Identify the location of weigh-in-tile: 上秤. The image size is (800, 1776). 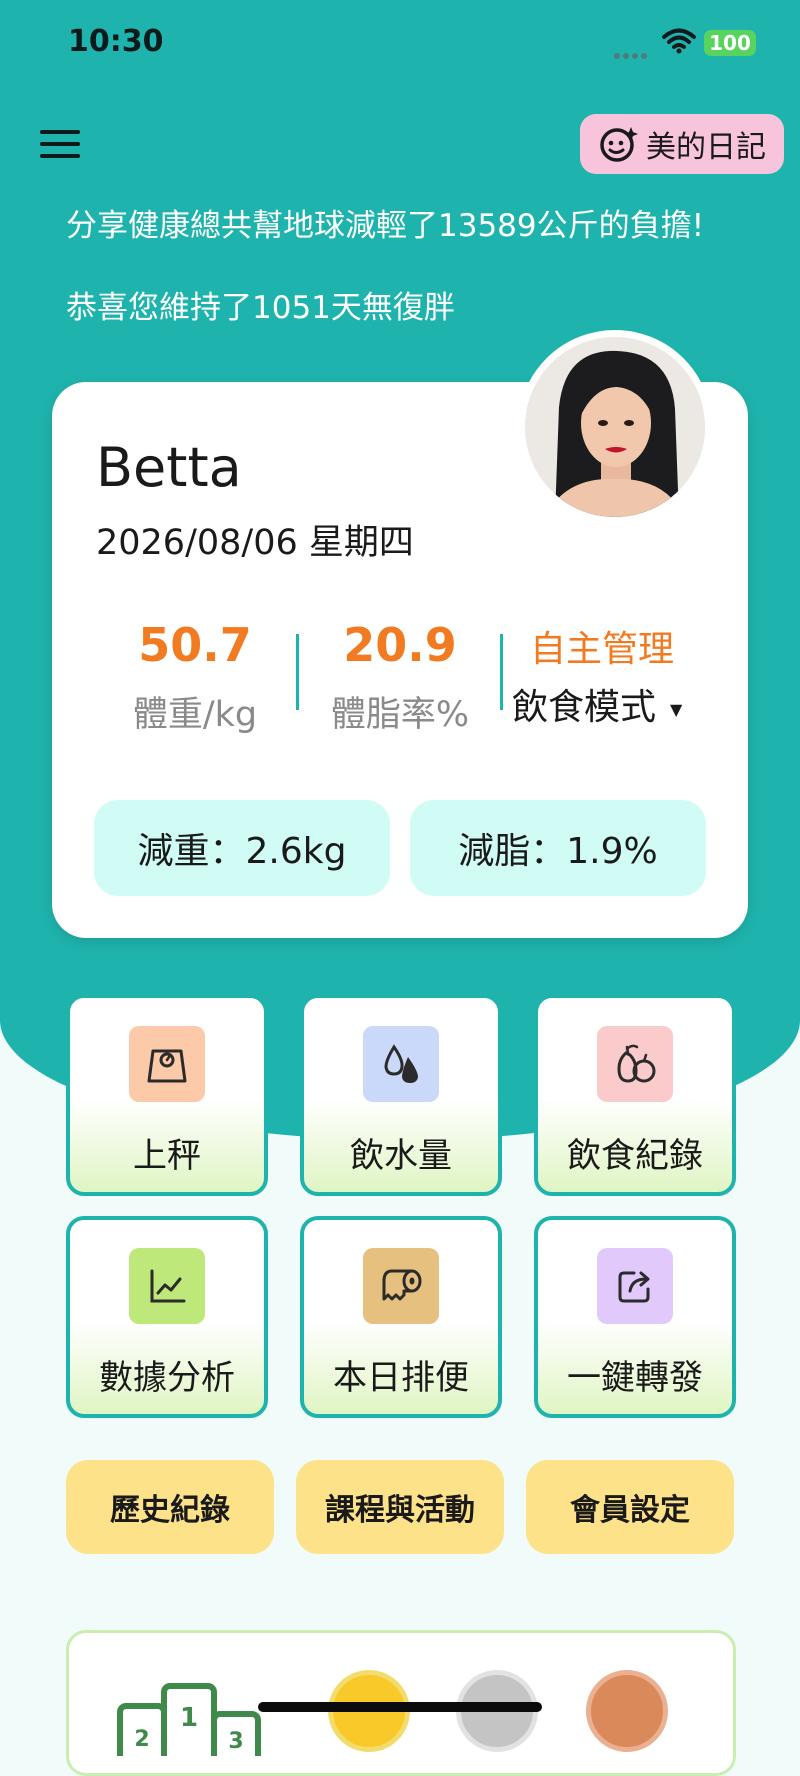
(167, 1095).